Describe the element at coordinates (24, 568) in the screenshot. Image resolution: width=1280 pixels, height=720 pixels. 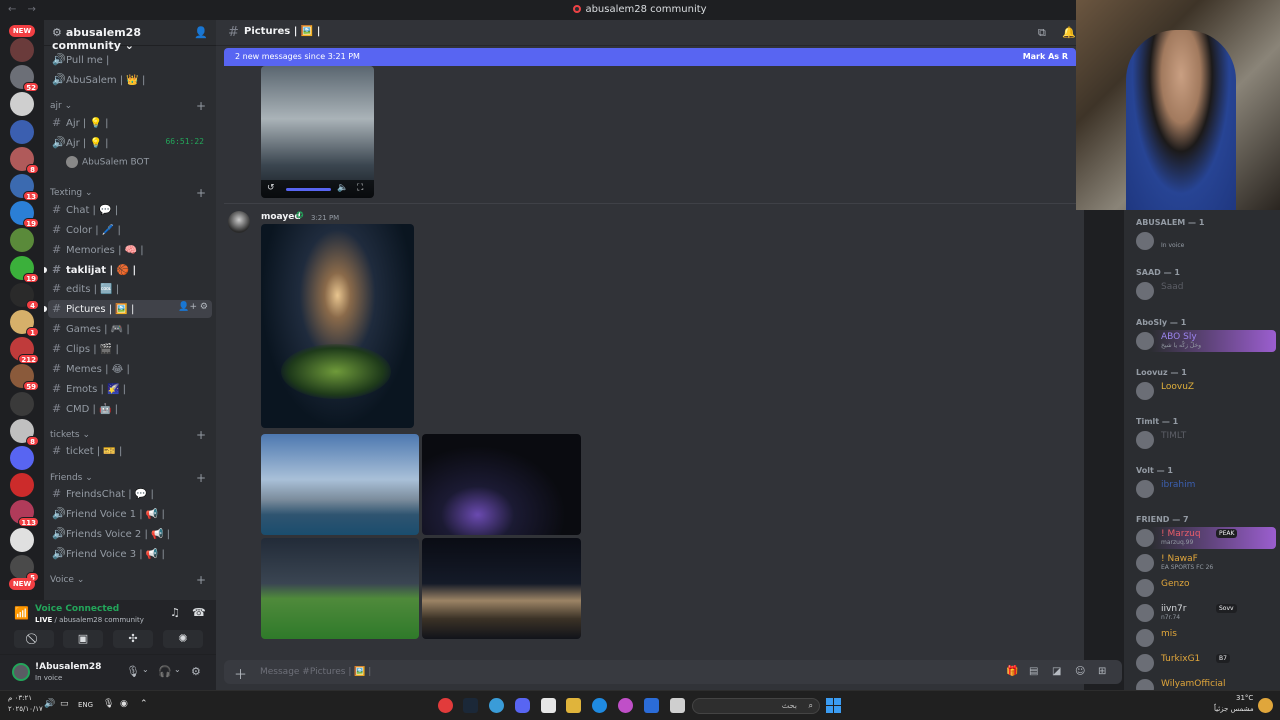
I see `server-icon: 5` at that location.